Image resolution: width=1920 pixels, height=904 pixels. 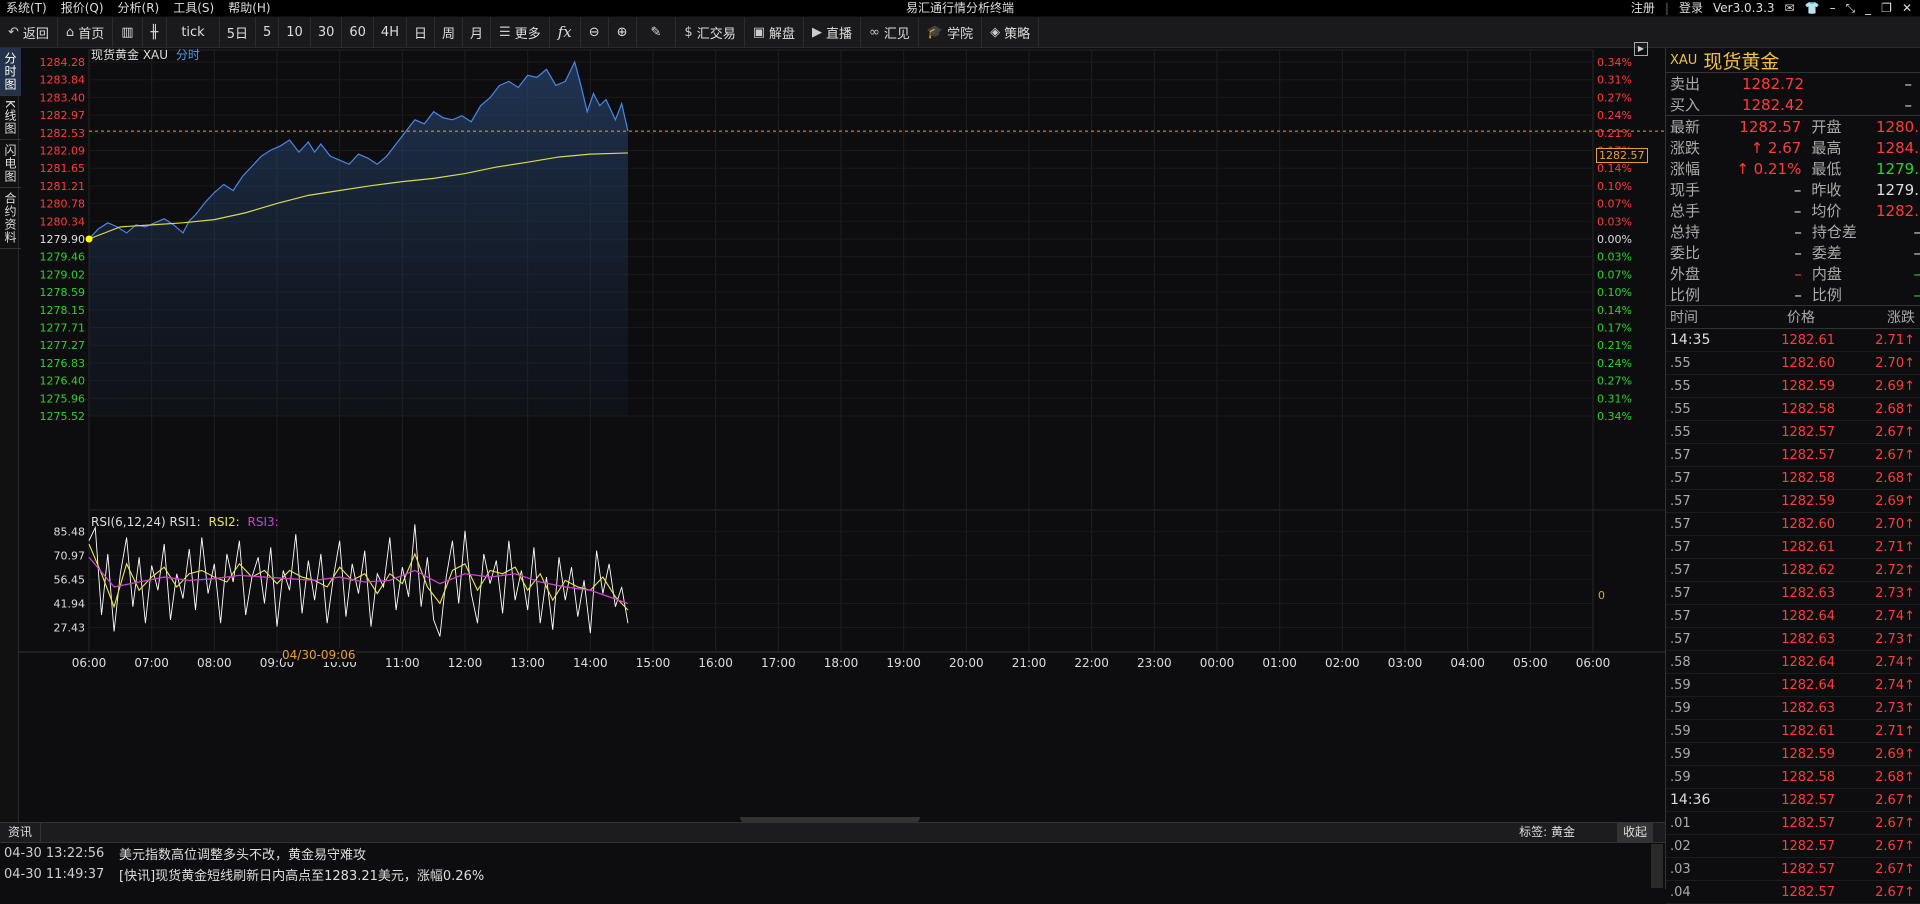 What do you see at coordinates (1793, 892) in the screenshot?
I see `tick-row: .04 1282.57 2.67↑` at bounding box center [1793, 892].